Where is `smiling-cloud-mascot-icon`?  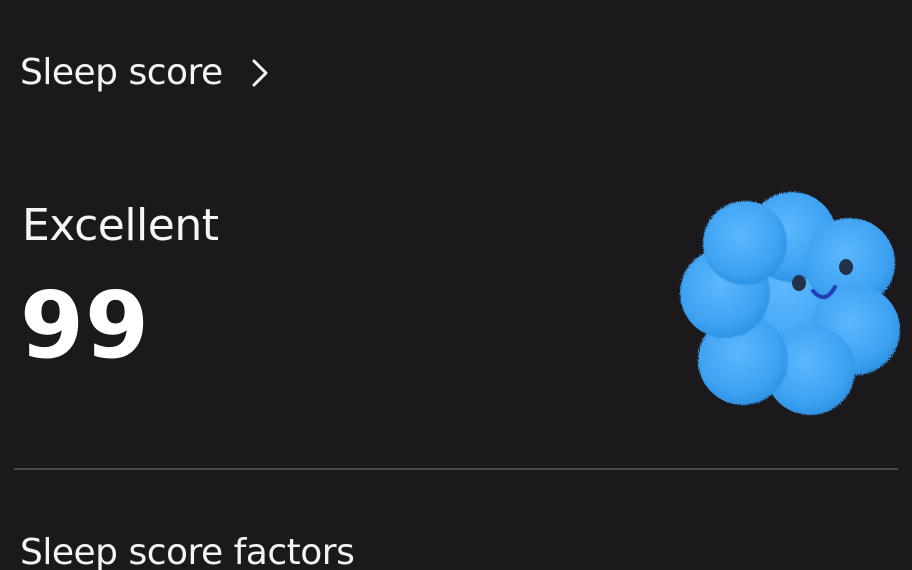
smiling-cloud-mascot-icon is located at coordinates (792, 302).